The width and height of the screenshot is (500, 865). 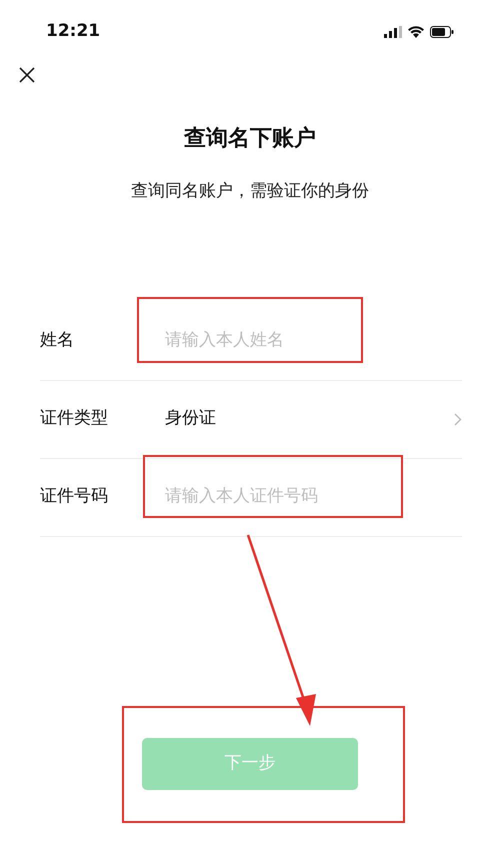 What do you see at coordinates (313, 341) in the screenshot?
I see `text-field: 请输入本人姓名` at bounding box center [313, 341].